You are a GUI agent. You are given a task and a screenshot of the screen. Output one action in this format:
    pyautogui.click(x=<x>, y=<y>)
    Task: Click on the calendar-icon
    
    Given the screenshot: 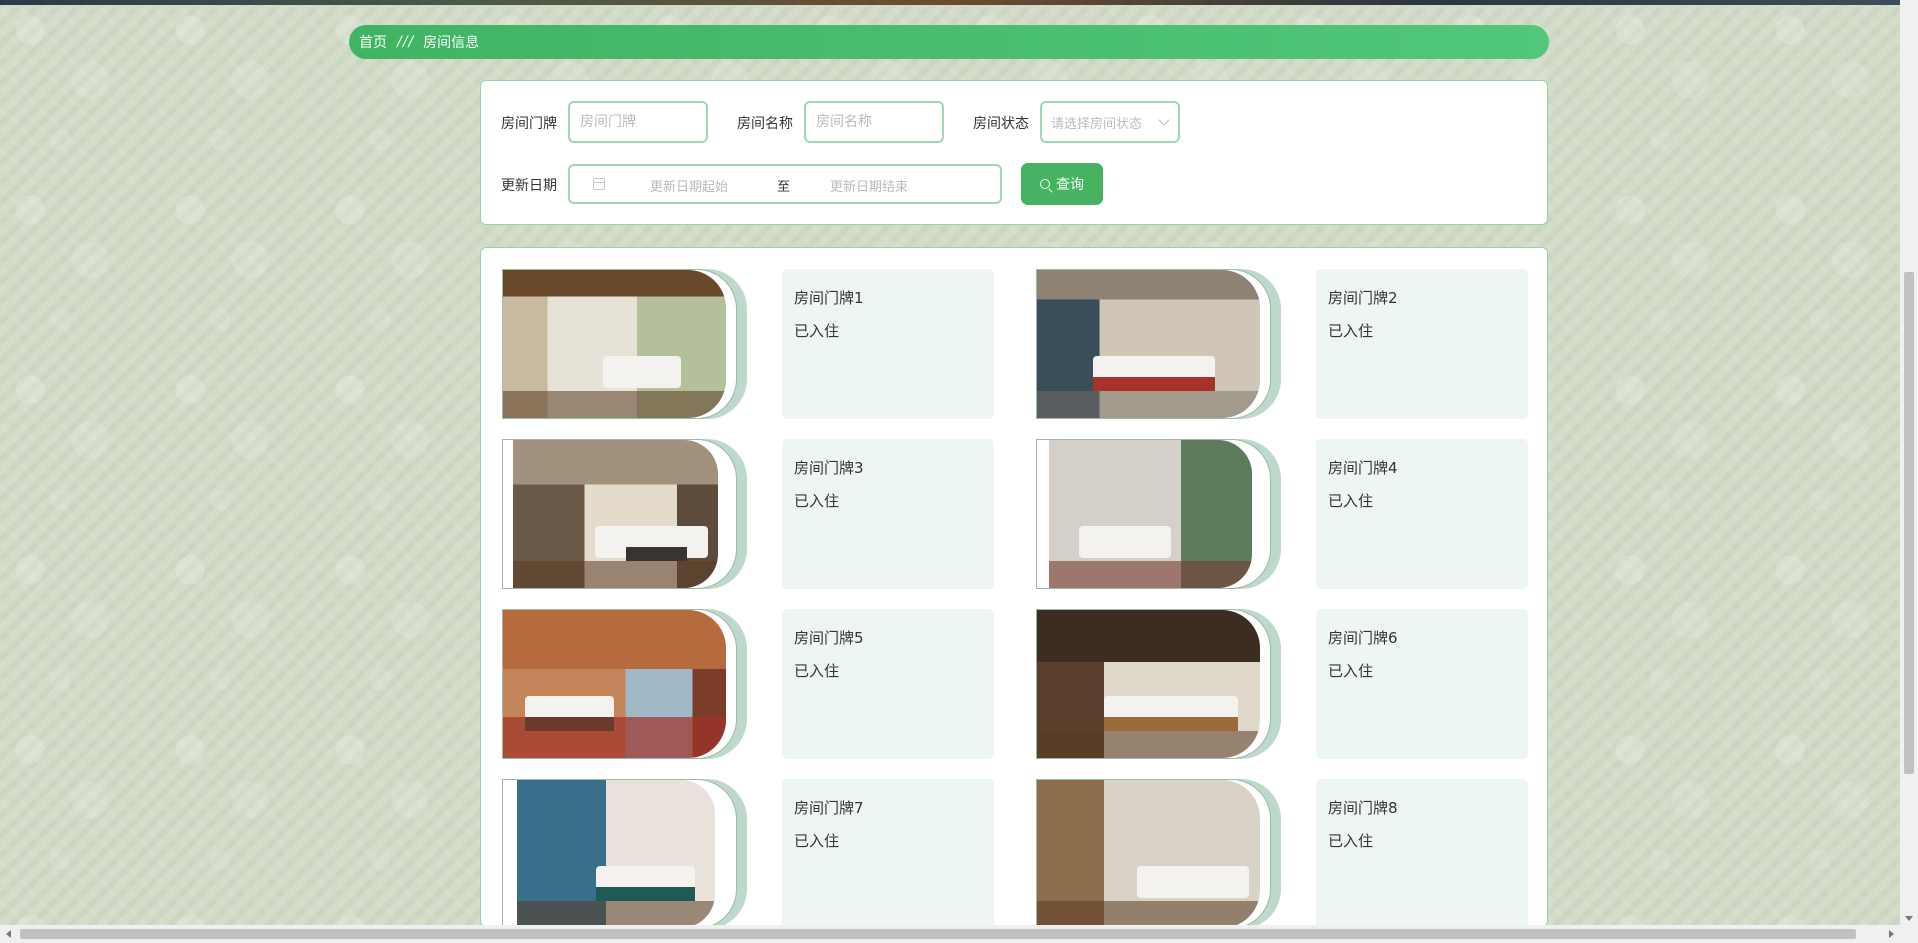 What is the action you would take?
    pyautogui.click(x=599, y=184)
    